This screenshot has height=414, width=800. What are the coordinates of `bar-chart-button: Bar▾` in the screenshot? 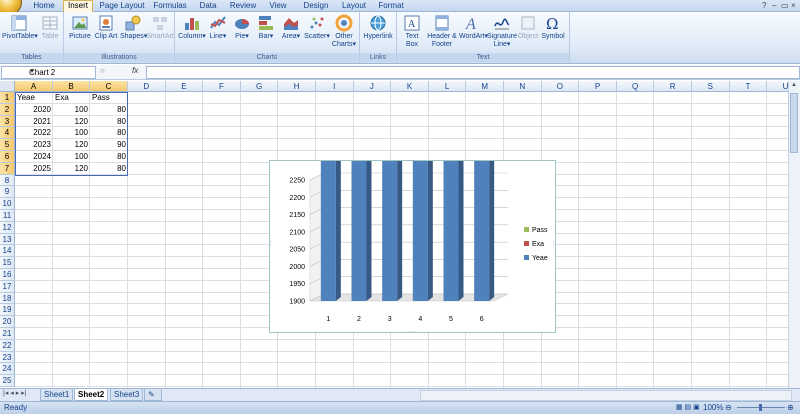 It's located at (266, 27).